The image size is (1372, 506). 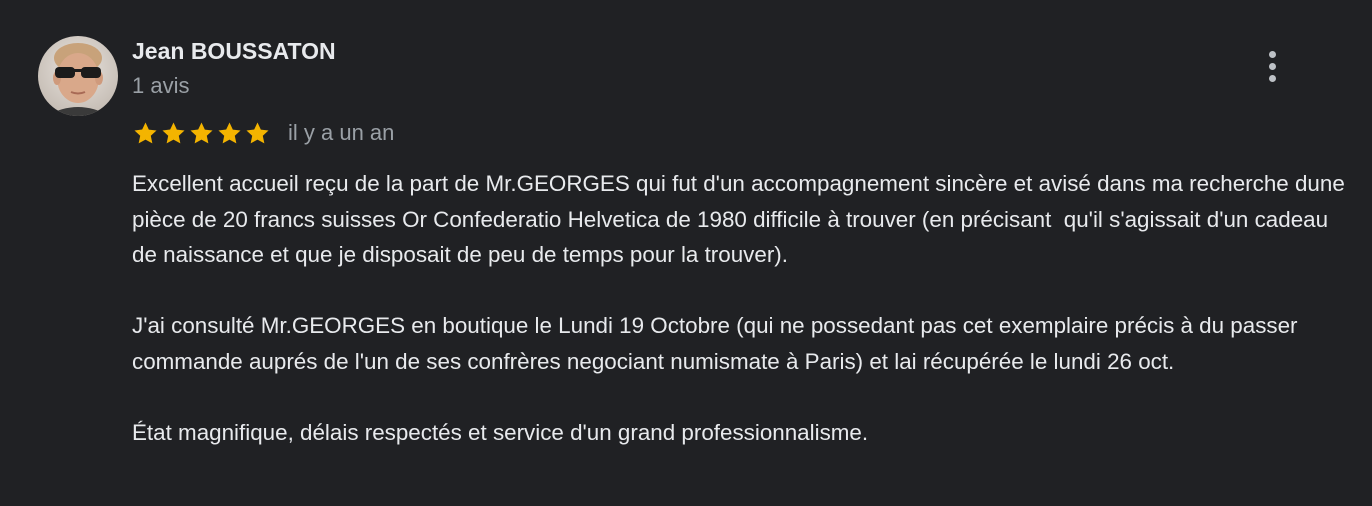 What do you see at coordinates (160, 86) in the screenshot?
I see `author-review-count: 1 avis` at bounding box center [160, 86].